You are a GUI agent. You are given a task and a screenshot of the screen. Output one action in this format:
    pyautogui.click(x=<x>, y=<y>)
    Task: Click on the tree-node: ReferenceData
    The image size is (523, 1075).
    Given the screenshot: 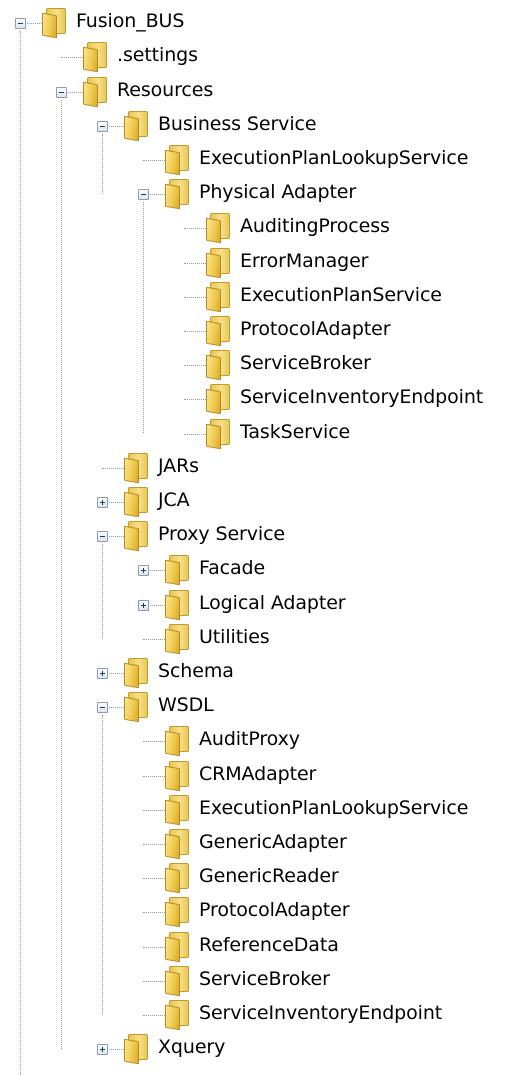 What is the action you would take?
    pyautogui.click(x=251, y=946)
    